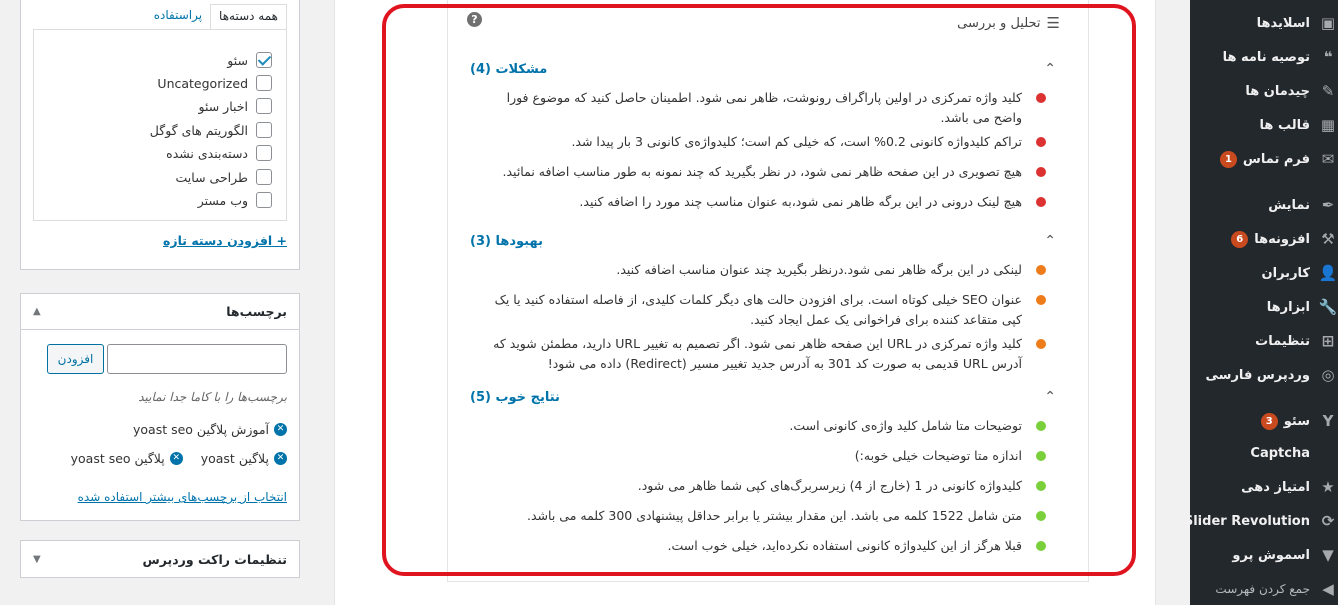 The image size is (1338, 605). What do you see at coordinates (1264, 421) in the screenshot?
I see `menu-item-seo: Y سئو 3` at bounding box center [1264, 421].